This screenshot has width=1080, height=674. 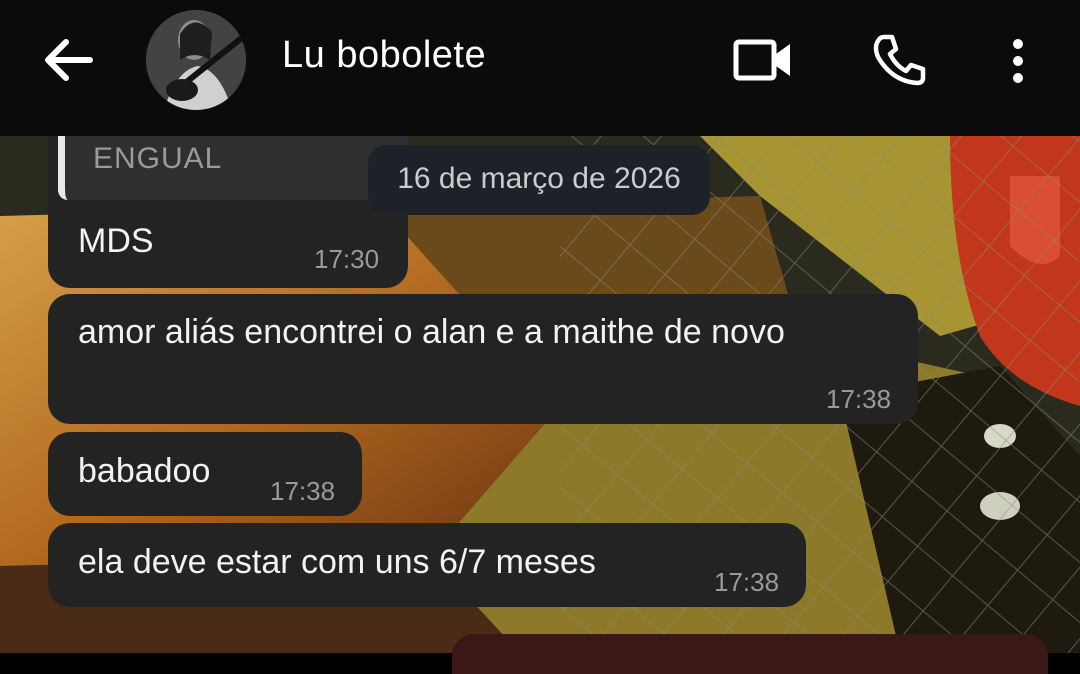 What do you see at coordinates (228, 204) in the screenshot?
I see `message-bubble: ENGUAL MDS 17:30` at bounding box center [228, 204].